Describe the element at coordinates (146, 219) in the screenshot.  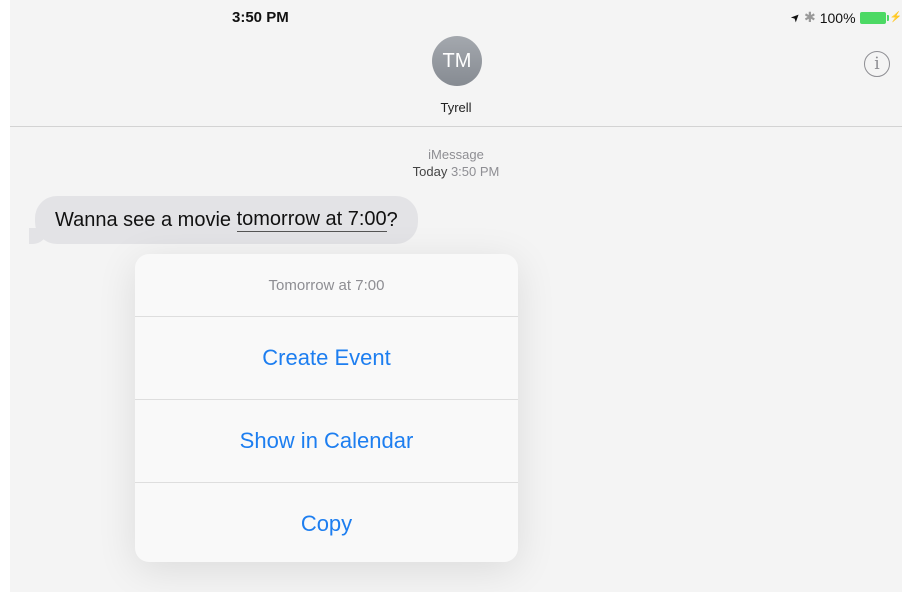
I see `message-text-start: Wanna see a movie` at that location.